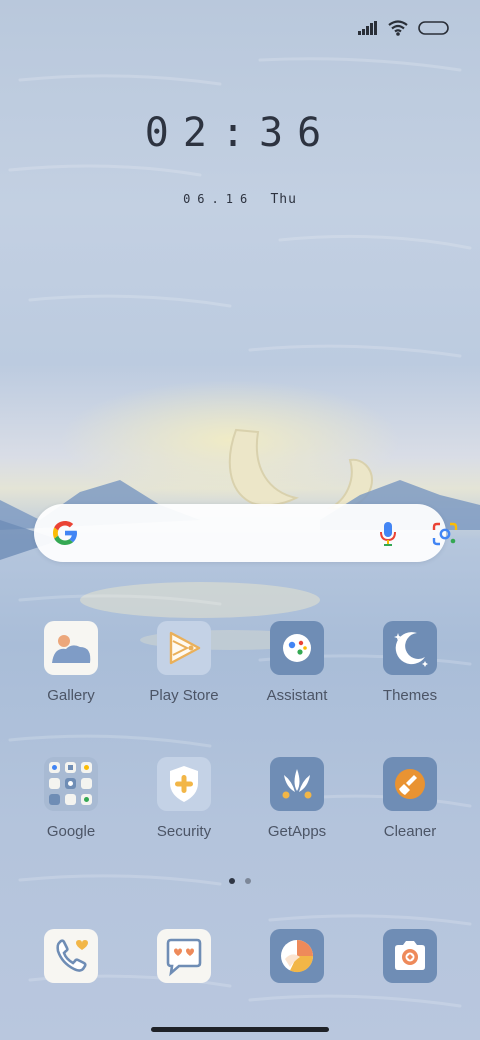 The height and width of the screenshot is (1040, 480). I want to click on phone-icon, so click(71, 956).